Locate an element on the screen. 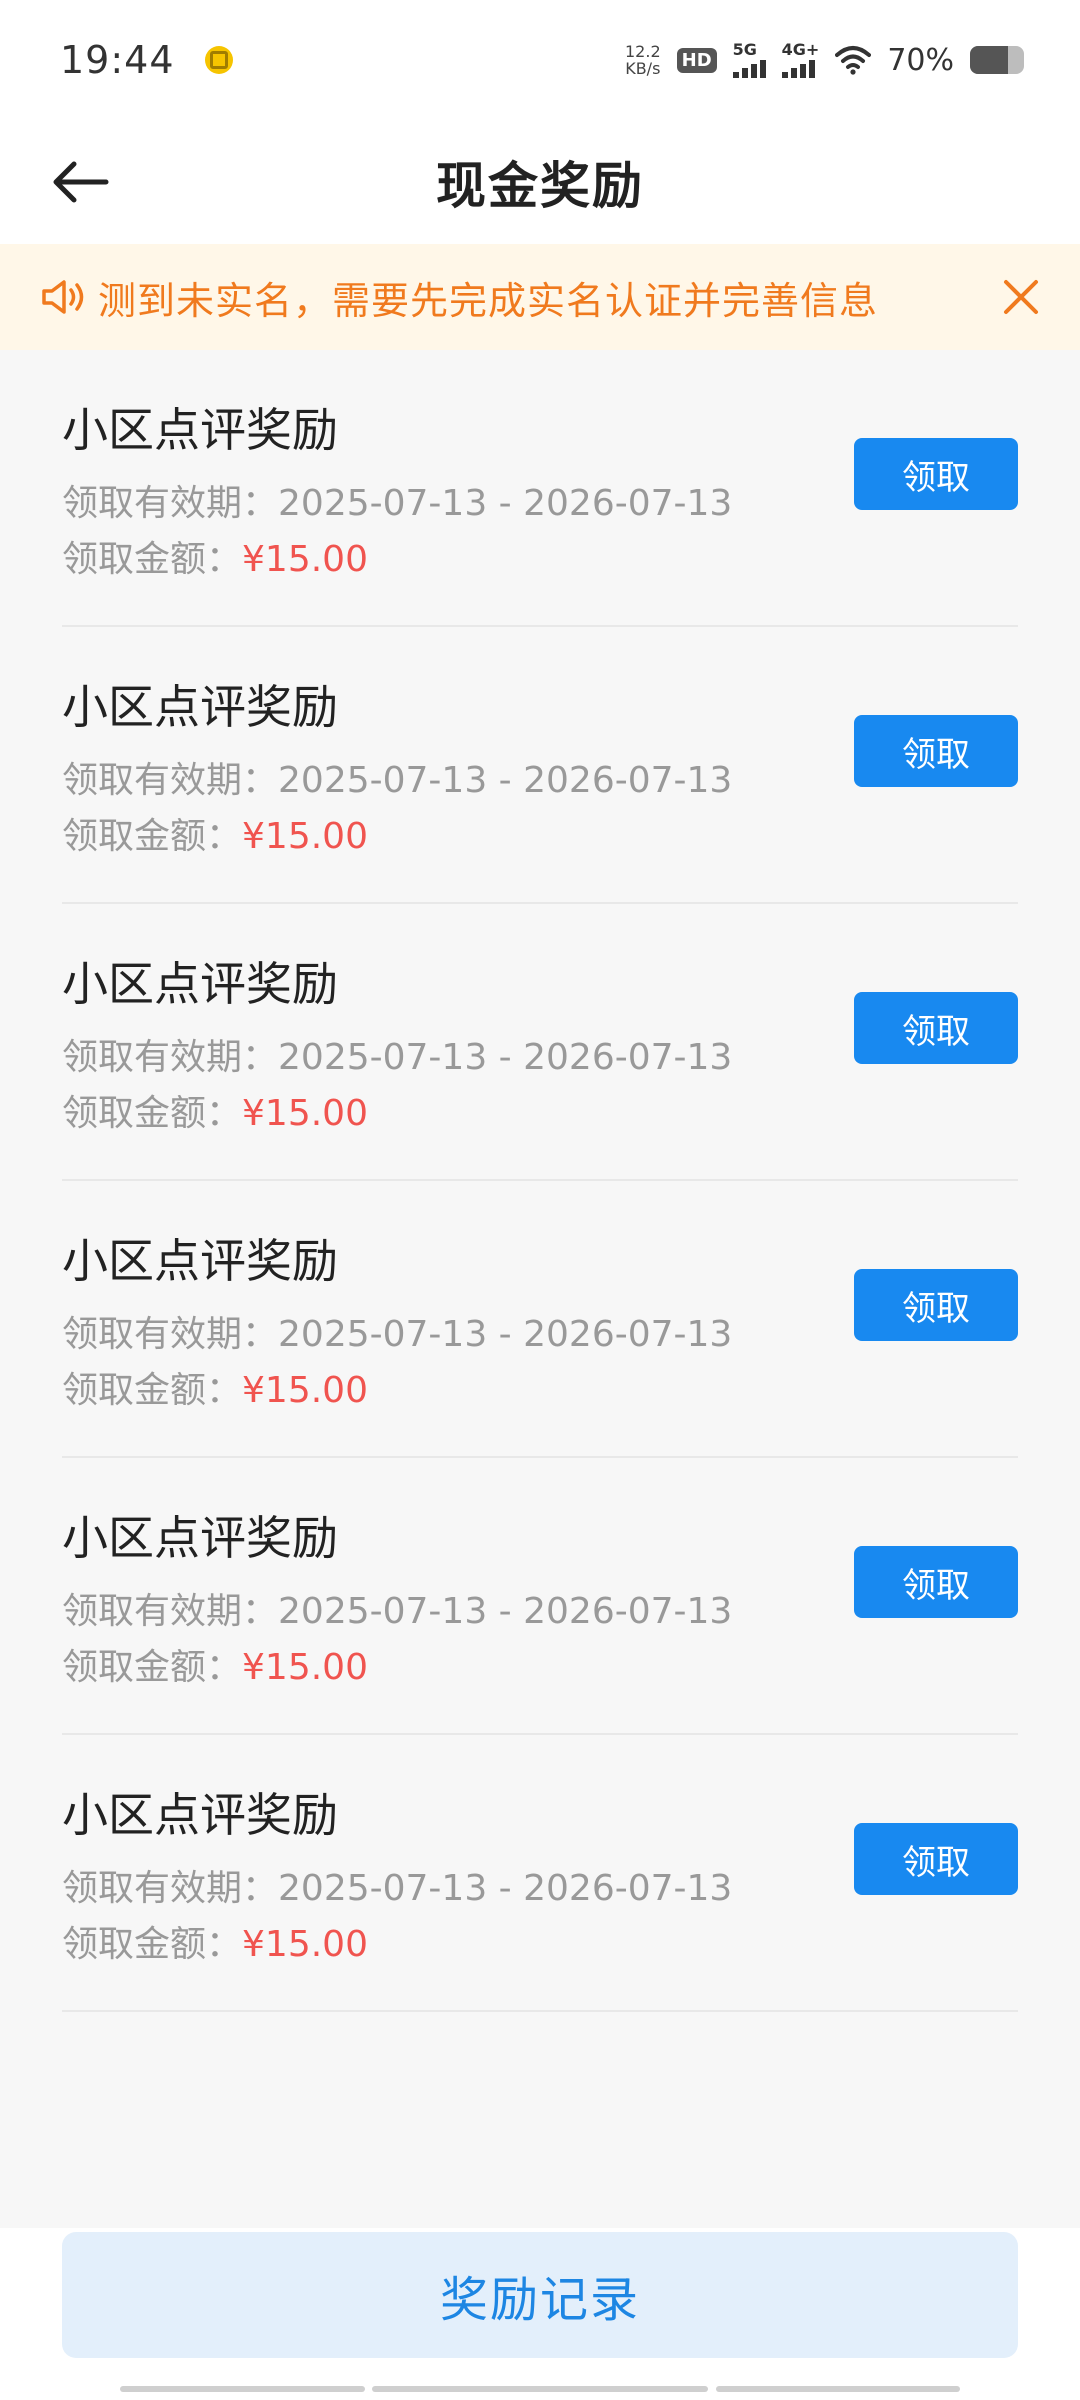 Image resolution: width=1080 pixels, height=2400 pixels. sim1-network-label: 5G is located at coordinates (744, 49).